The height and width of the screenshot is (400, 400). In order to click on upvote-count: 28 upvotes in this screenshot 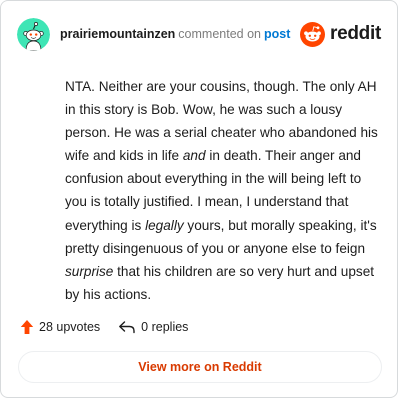, I will do `click(60, 327)`.